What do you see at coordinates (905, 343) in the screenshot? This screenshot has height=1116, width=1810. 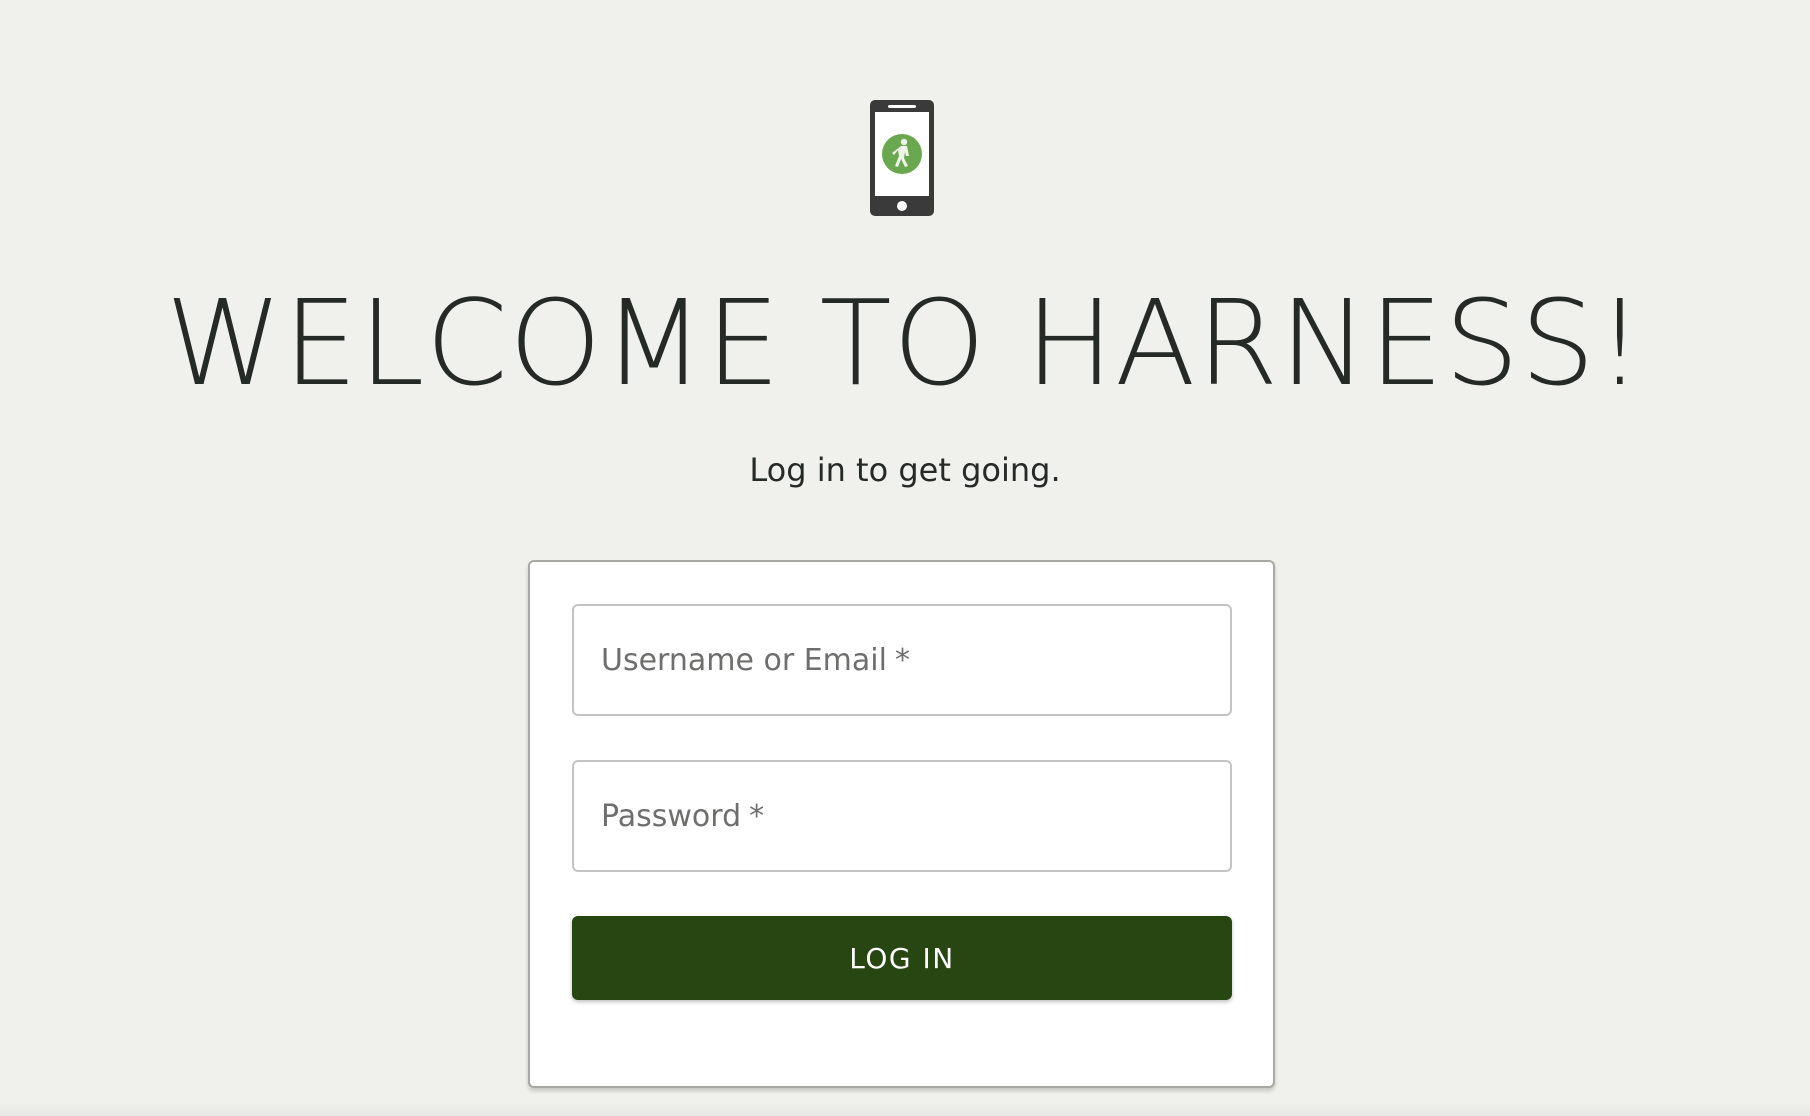 I see `page-title: WELCOME TO HARNESS!` at bounding box center [905, 343].